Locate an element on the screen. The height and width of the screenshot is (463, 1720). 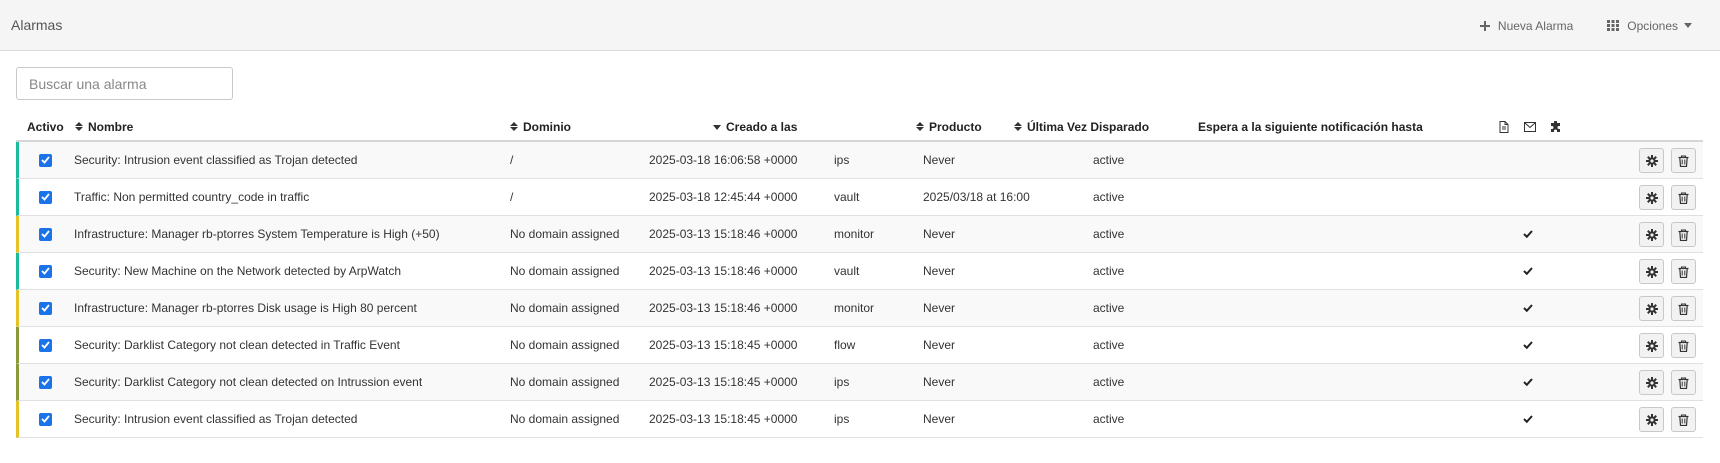
envelope-icon is located at coordinates (1530, 127).